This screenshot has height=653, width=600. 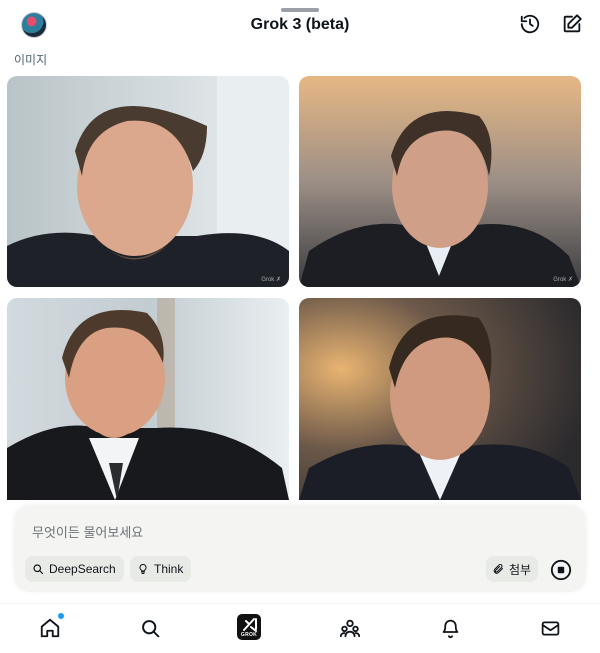 I want to click on think-button: Think, so click(x=161, y=569).